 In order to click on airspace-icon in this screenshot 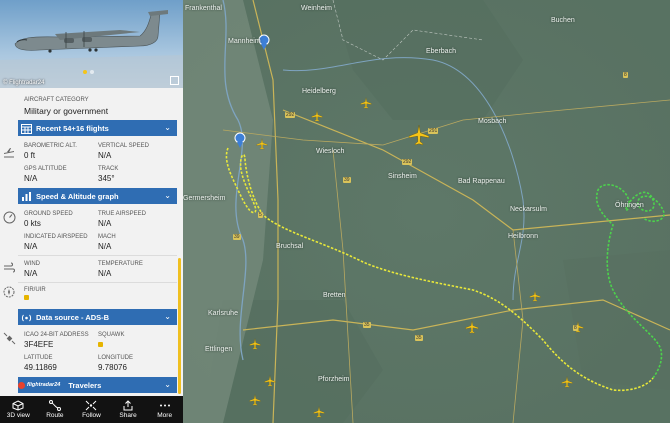, I will do `click(9, 292)`.